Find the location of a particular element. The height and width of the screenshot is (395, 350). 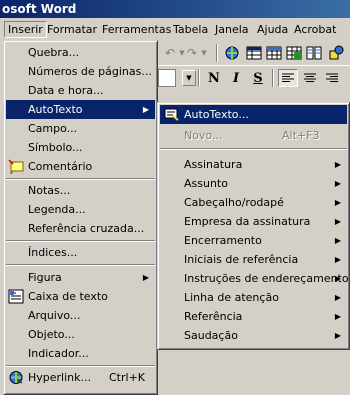

menu-acrobat: Acrobat is located at coordinates (315, 29).